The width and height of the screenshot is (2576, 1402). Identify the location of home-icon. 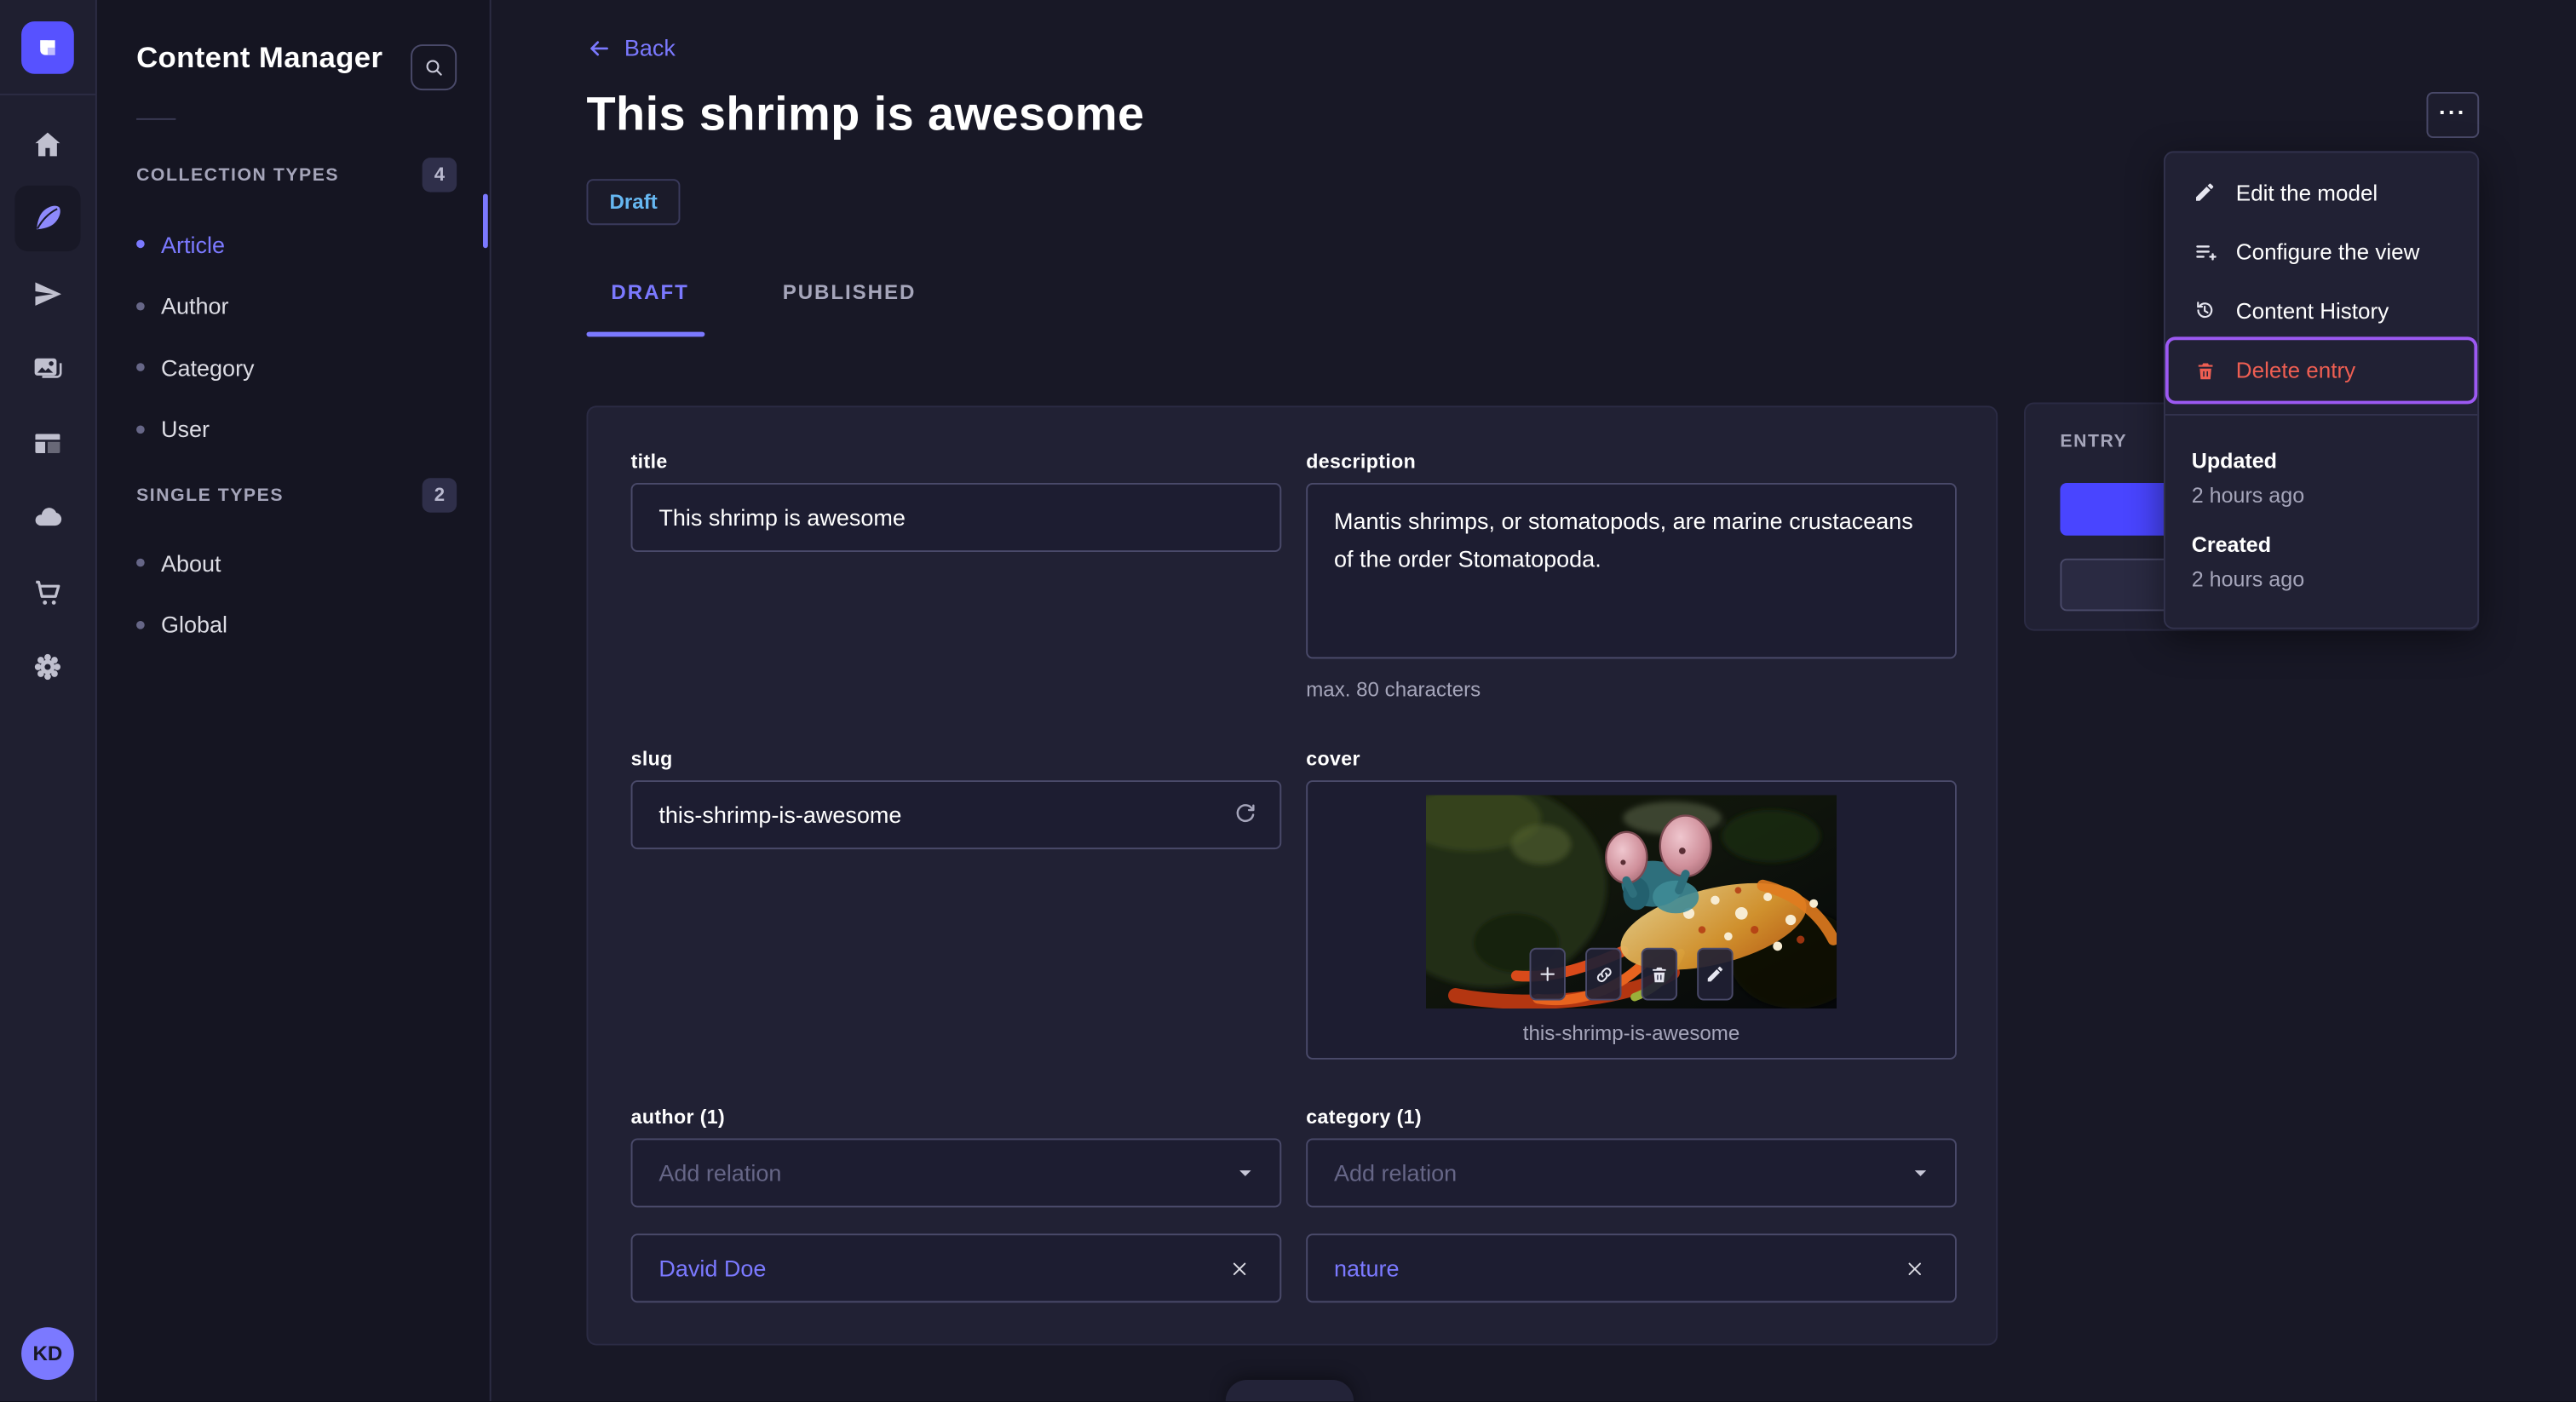
(47, 144).